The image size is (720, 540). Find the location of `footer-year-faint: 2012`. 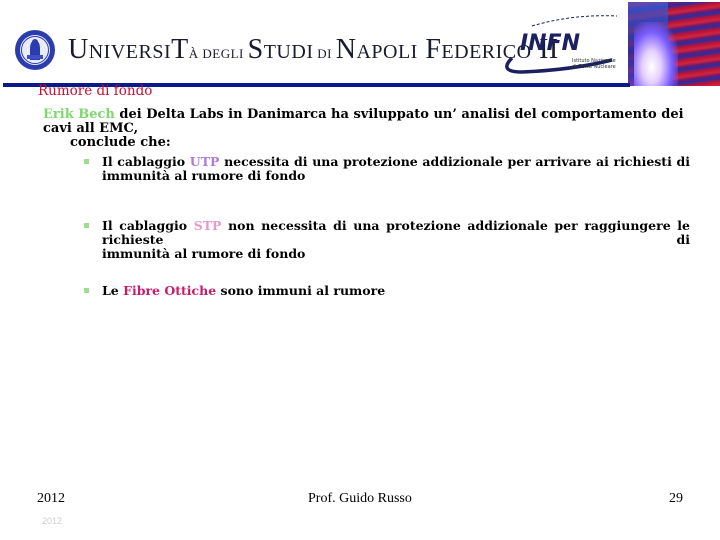

footer-year-faint: 2012 is located at coordinates (52, 521).